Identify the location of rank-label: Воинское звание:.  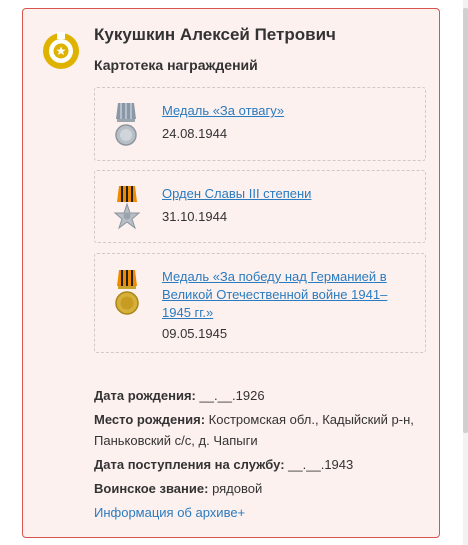
(151, 488).